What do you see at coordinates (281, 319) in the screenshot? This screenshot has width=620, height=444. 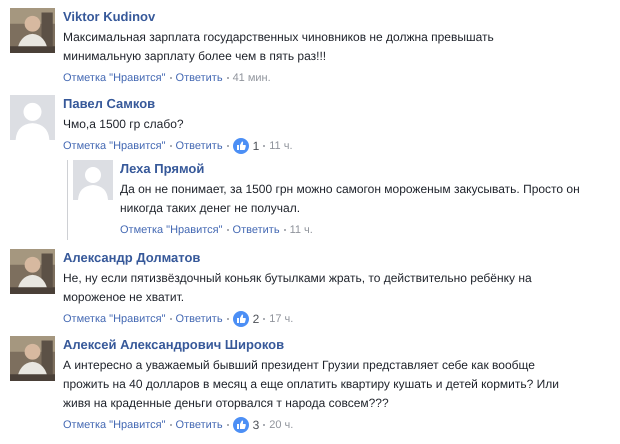 I see `comment-time: 17 ч.` at bounding box center [281, 319].